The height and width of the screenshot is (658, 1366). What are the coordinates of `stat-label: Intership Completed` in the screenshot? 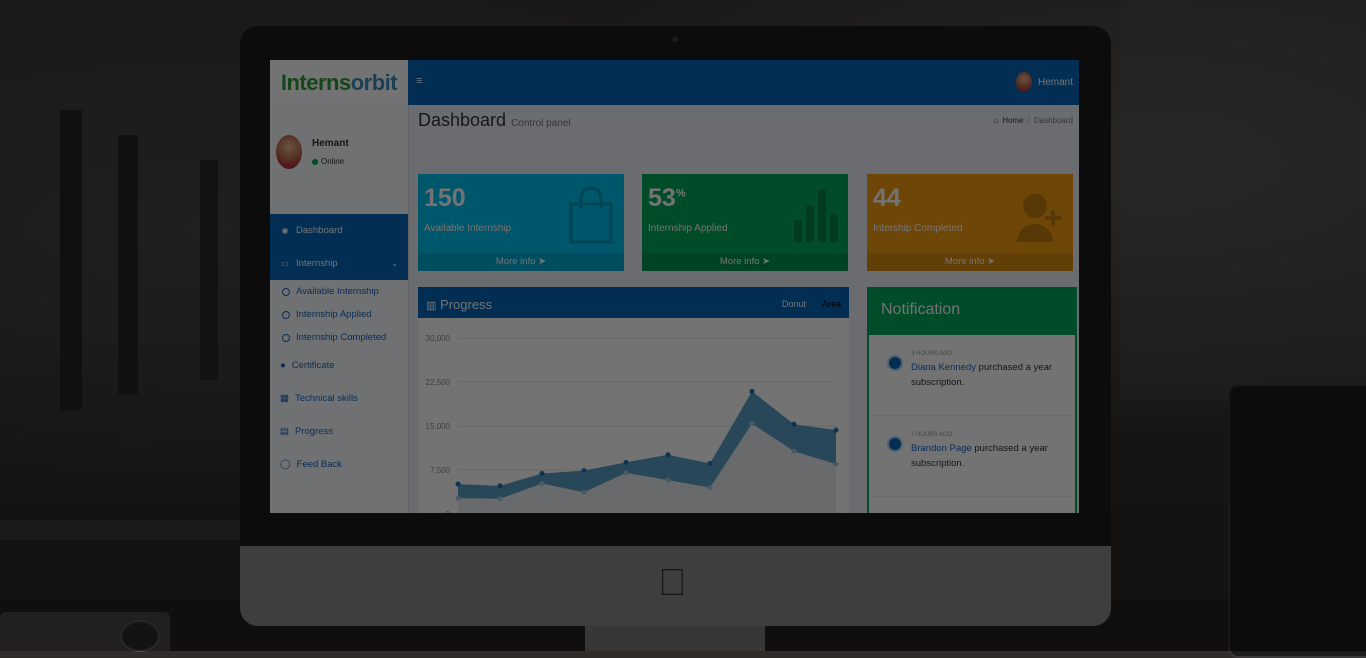 It's located at (918, 228).